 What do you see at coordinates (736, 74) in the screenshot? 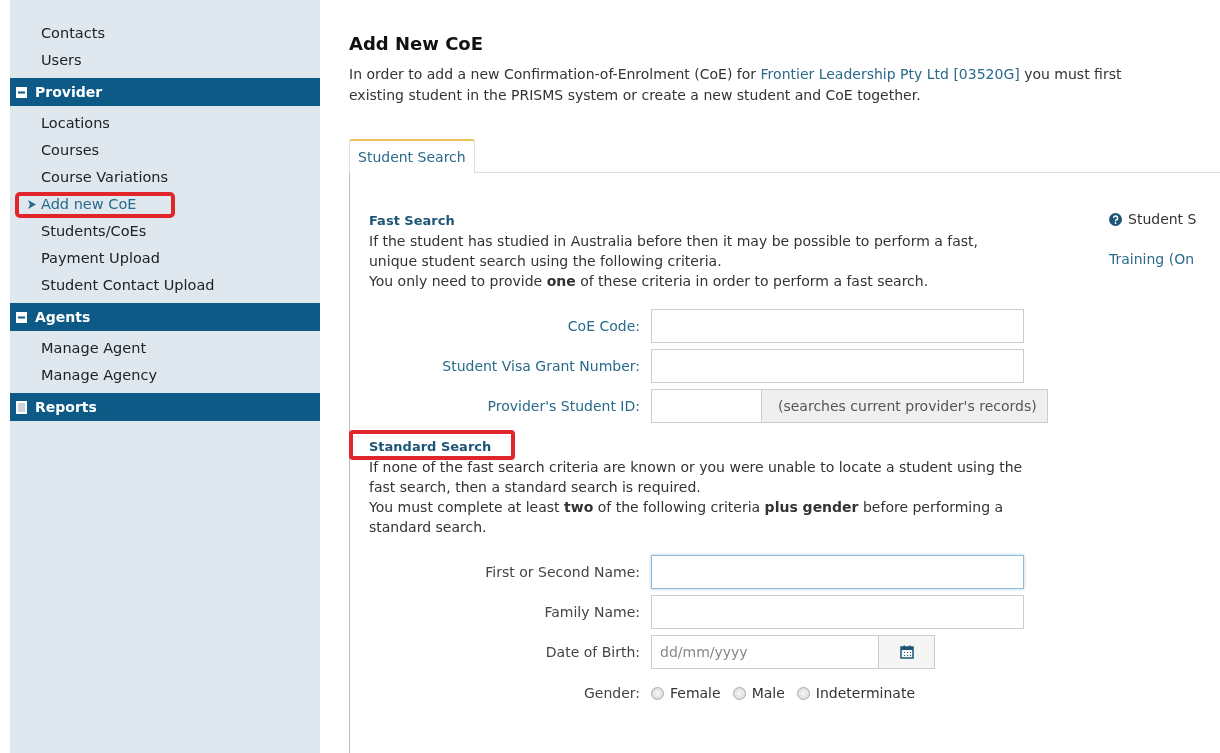
I see `intro-text: In order to add a new Confirmation-of-Enrolment (CoE) for Frontier Leadership Pty Ltd [03520G] you must first` at bounding box center [736, 74].